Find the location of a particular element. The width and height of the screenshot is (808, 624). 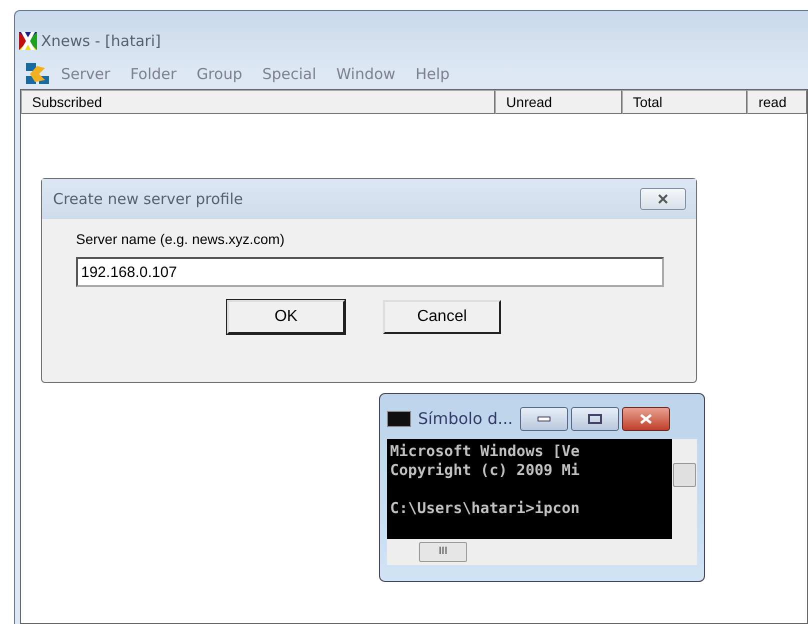

dialog-button: OK is located at coordinates (286, 317).